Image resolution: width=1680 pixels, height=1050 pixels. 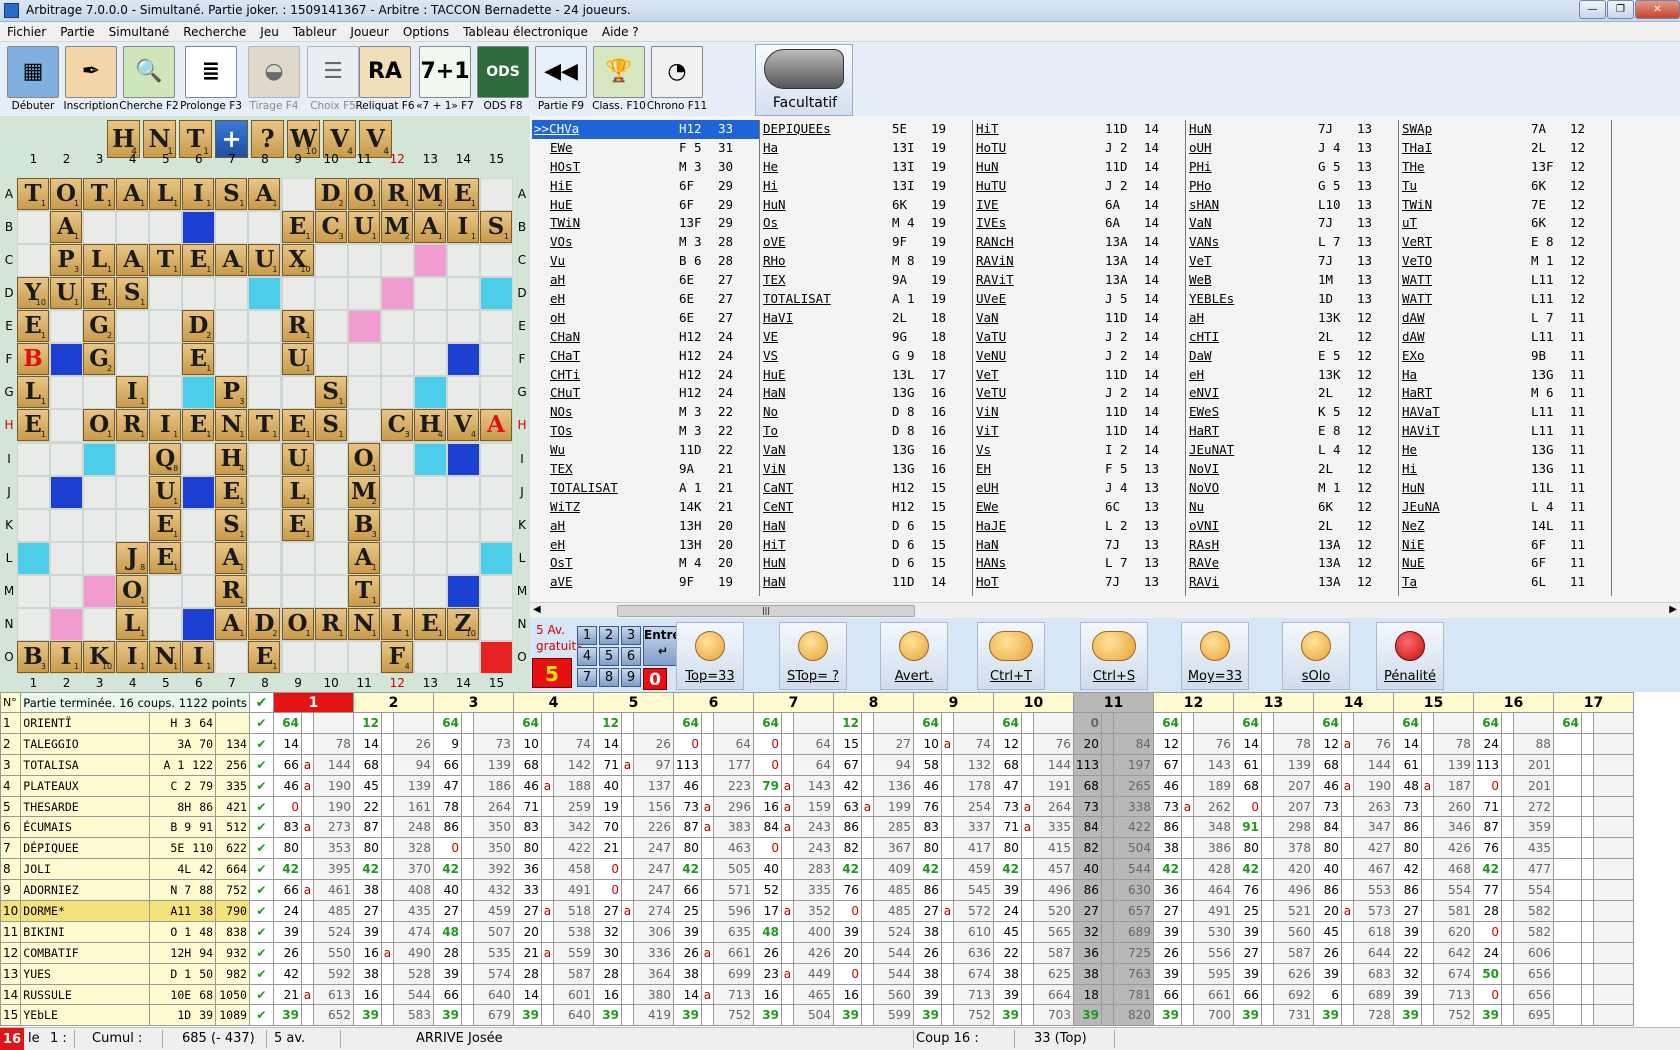 What do you see at coordinates (645, 393) in the screenshot?
I see `solution-row: CHuT H12 24` at bounding box center [645, 393].